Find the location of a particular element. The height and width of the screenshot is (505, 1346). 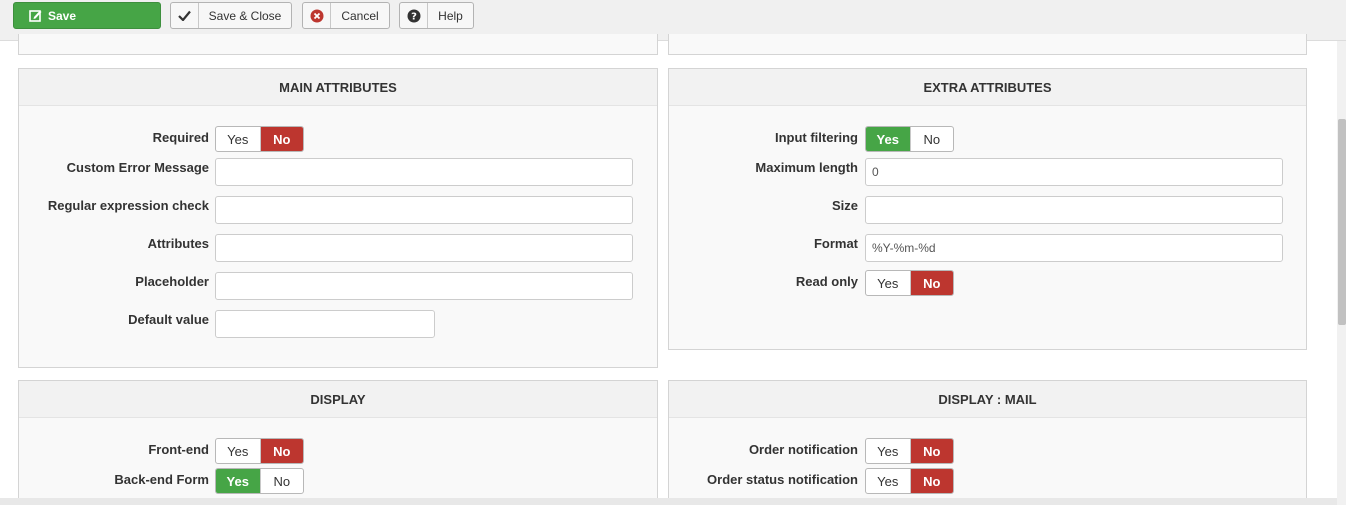

backend-form-no-option: No is located at coordinates (281, 481).